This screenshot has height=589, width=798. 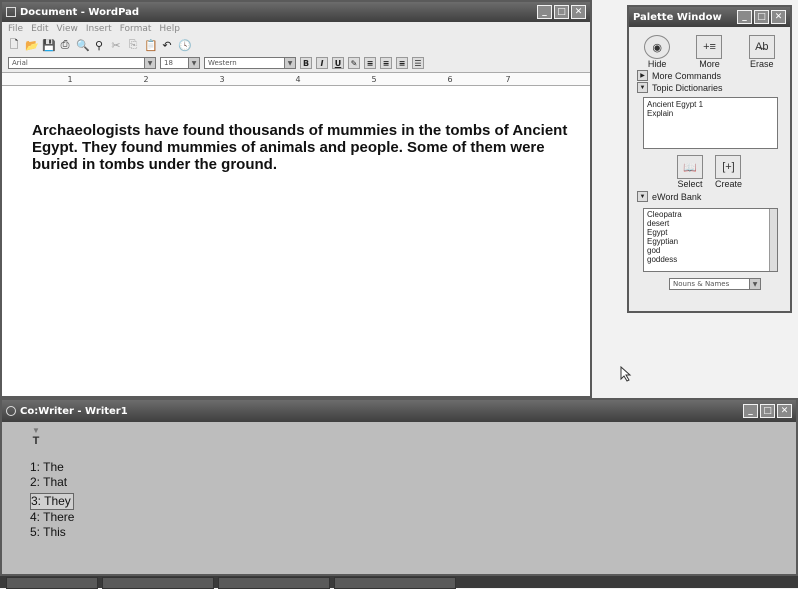 I want to click on menu-view: View, so click(x=67, y=29).